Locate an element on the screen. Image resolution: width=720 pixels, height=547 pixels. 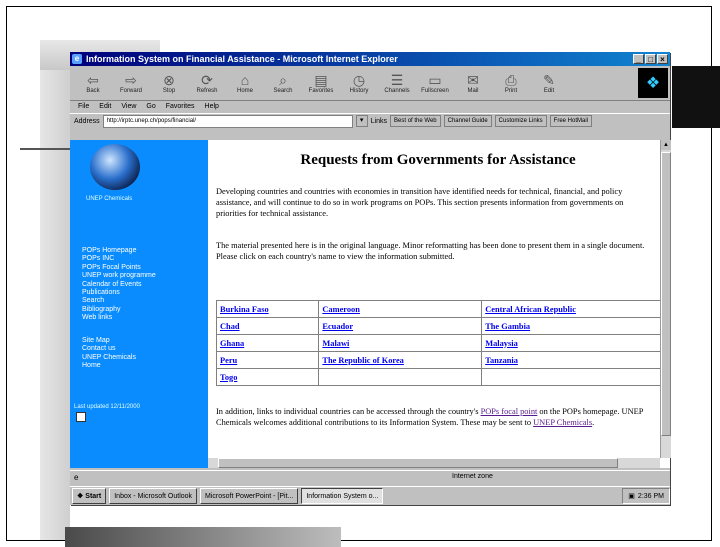
table-row: Chad Ecuador The Gambia is located at coordinates (438, 326).